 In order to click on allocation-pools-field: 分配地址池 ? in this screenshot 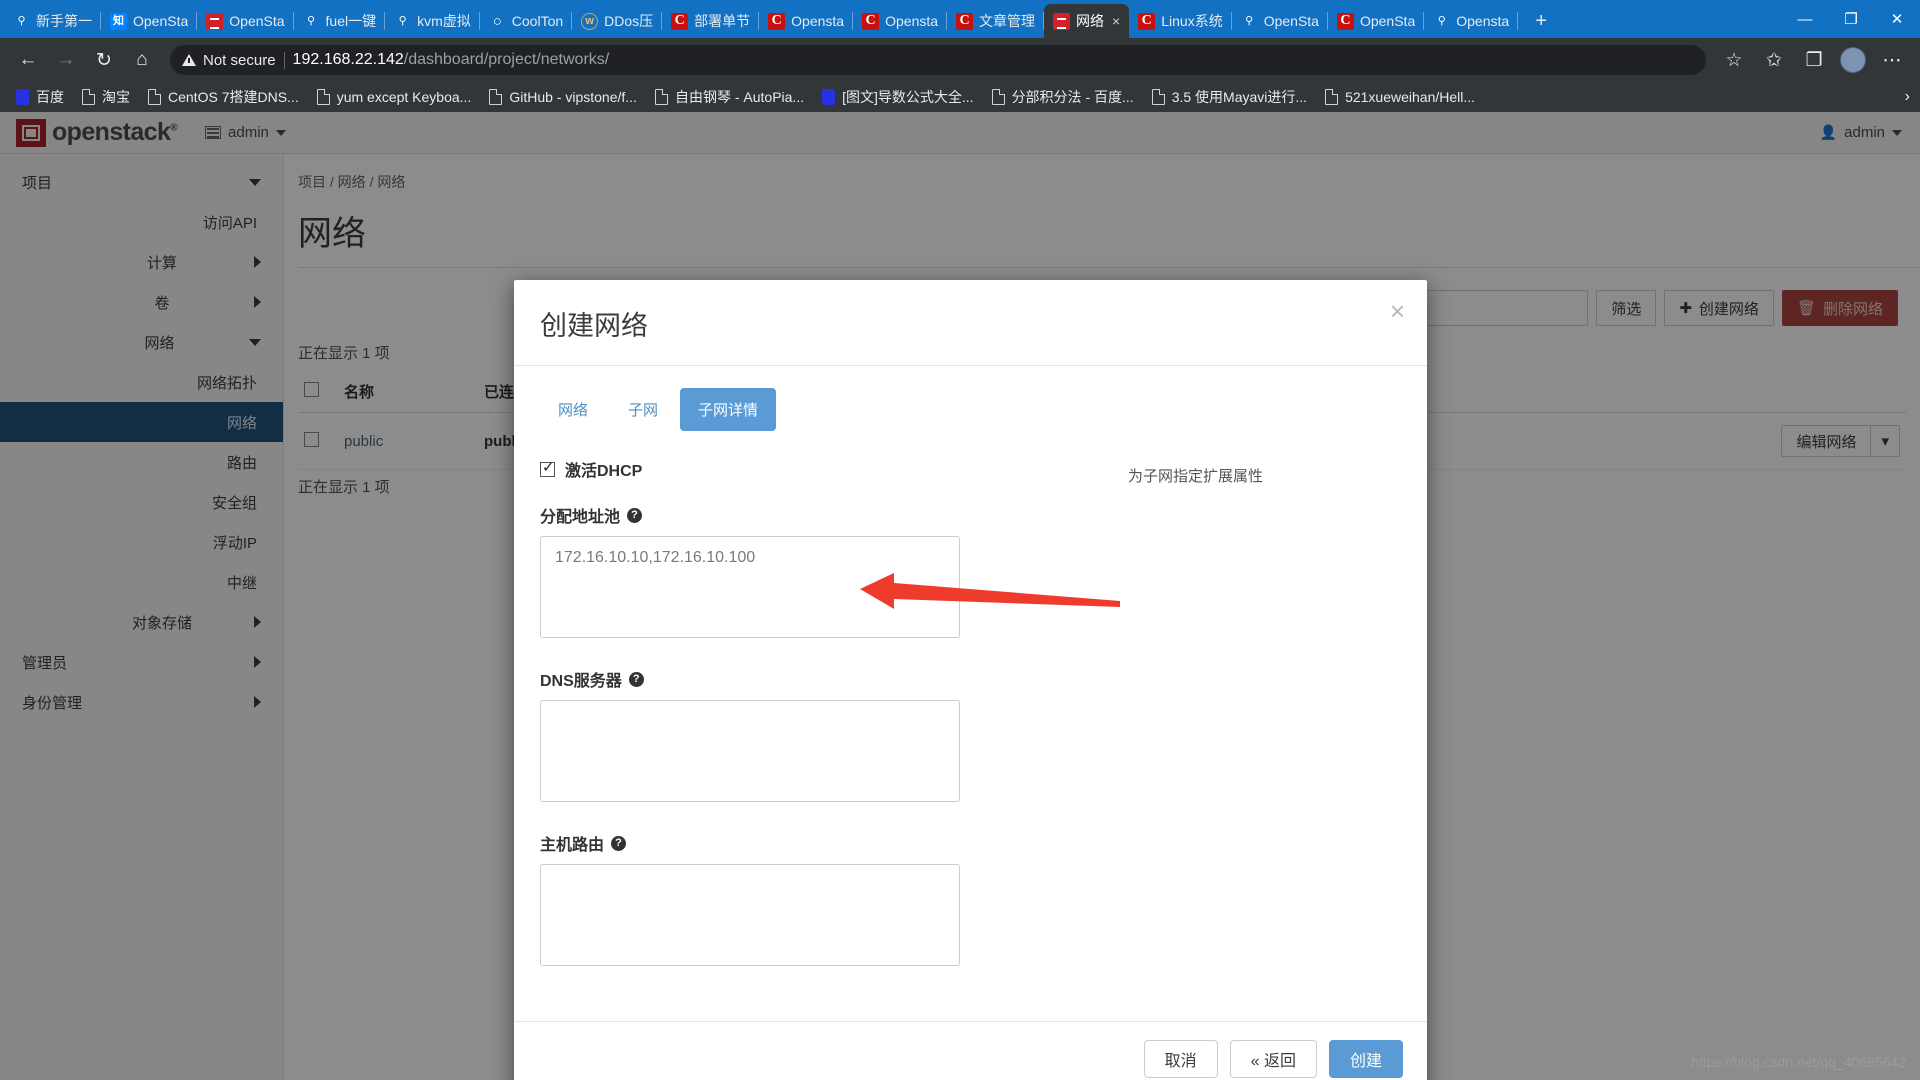, I will do `click(750, 573)`.